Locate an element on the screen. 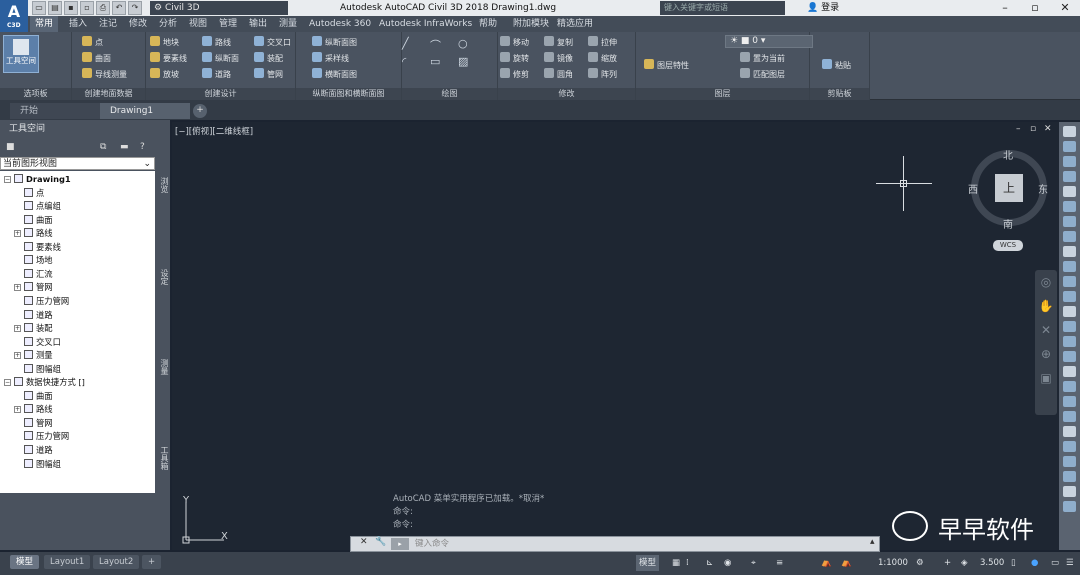 The image size is (1080, 575). profile-btn-1: 采样线 is located at coordinates (330, 58).